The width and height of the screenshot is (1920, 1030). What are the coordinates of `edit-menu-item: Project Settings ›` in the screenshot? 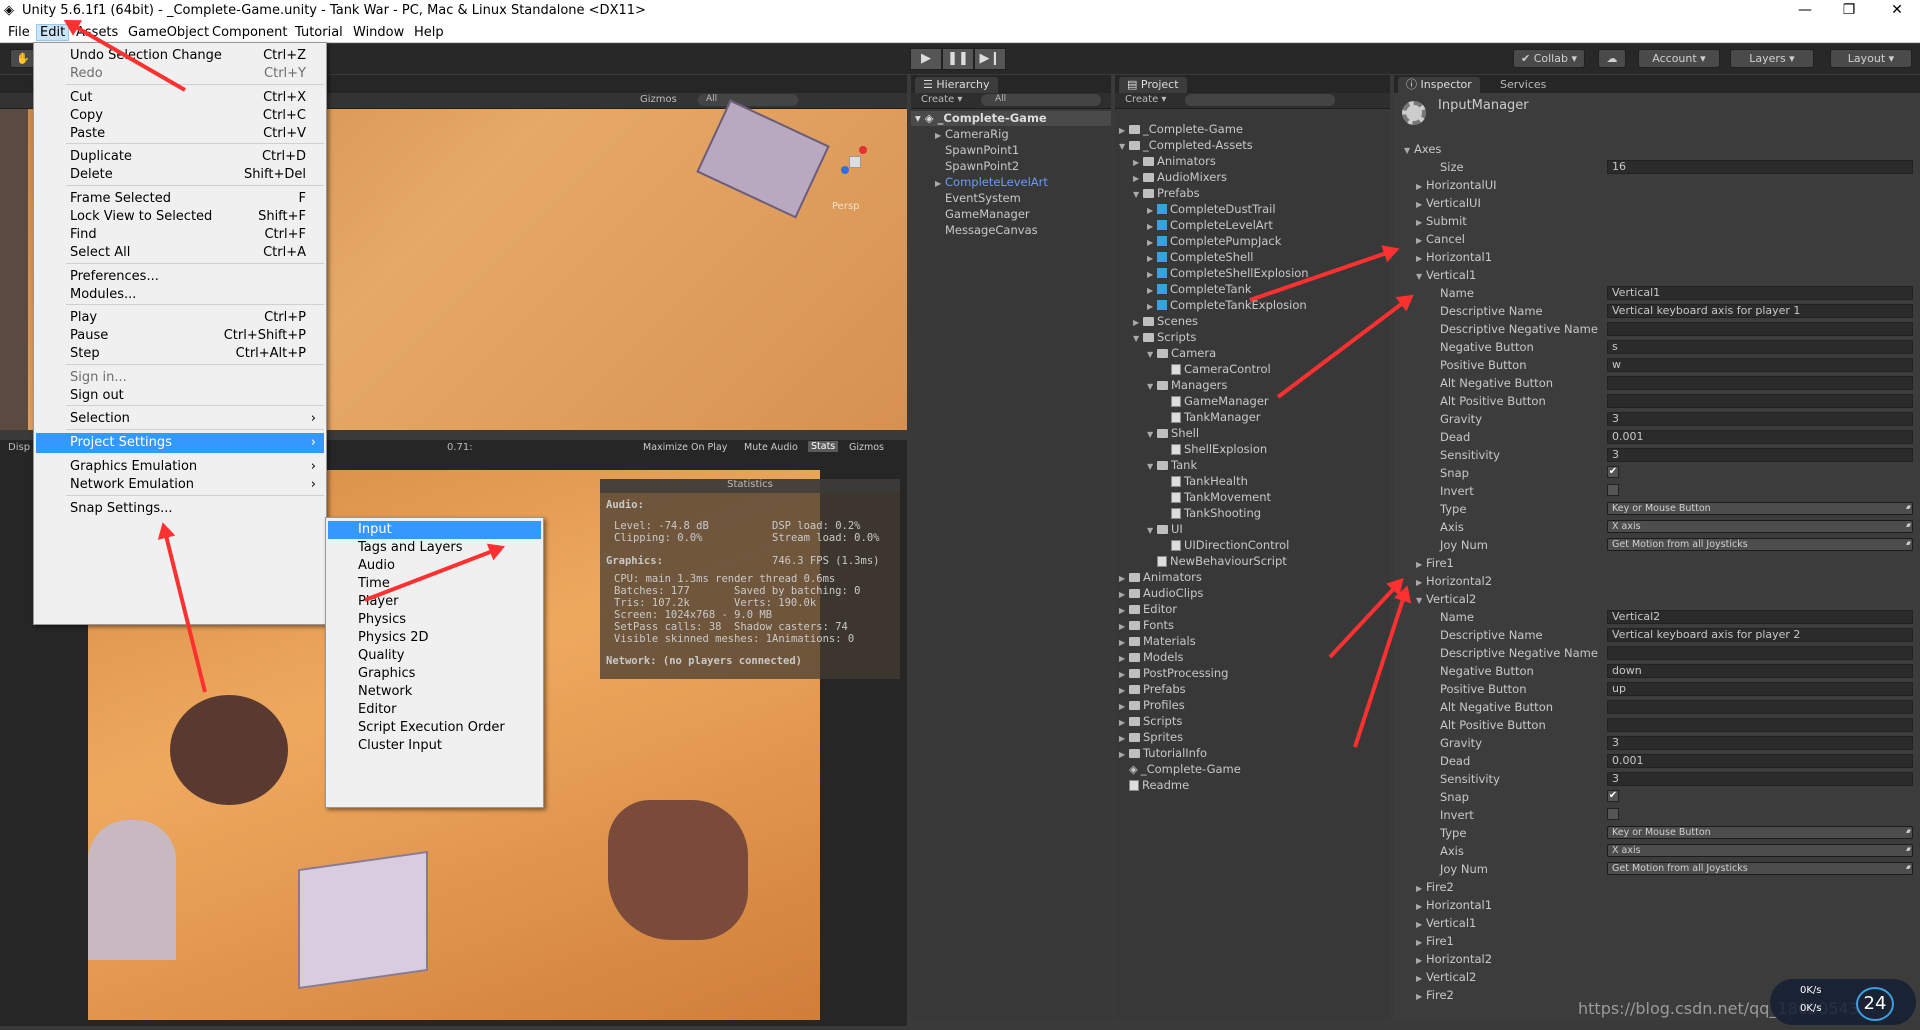 It's located at (180, 443).